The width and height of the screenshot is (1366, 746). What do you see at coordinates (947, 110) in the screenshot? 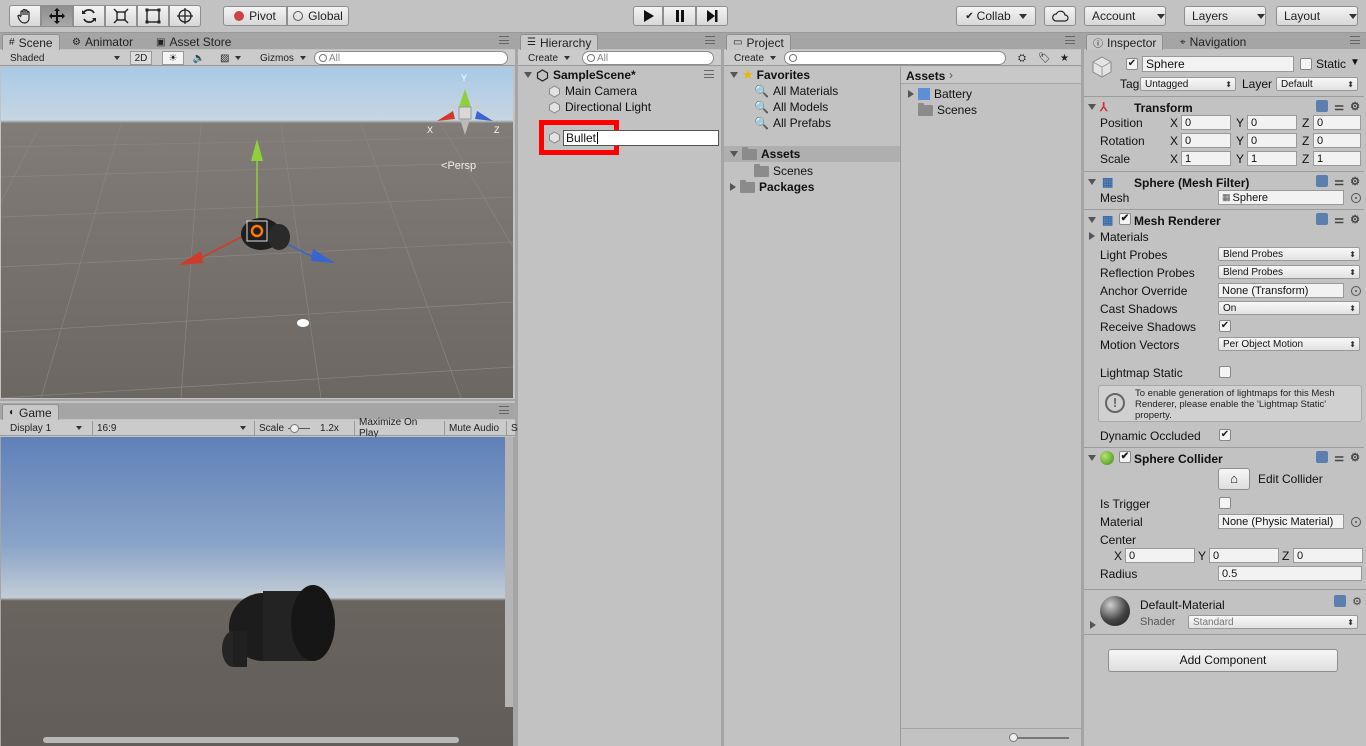
I see `asset-scenes-folder: Scenes` at bounding box center [947, 110].